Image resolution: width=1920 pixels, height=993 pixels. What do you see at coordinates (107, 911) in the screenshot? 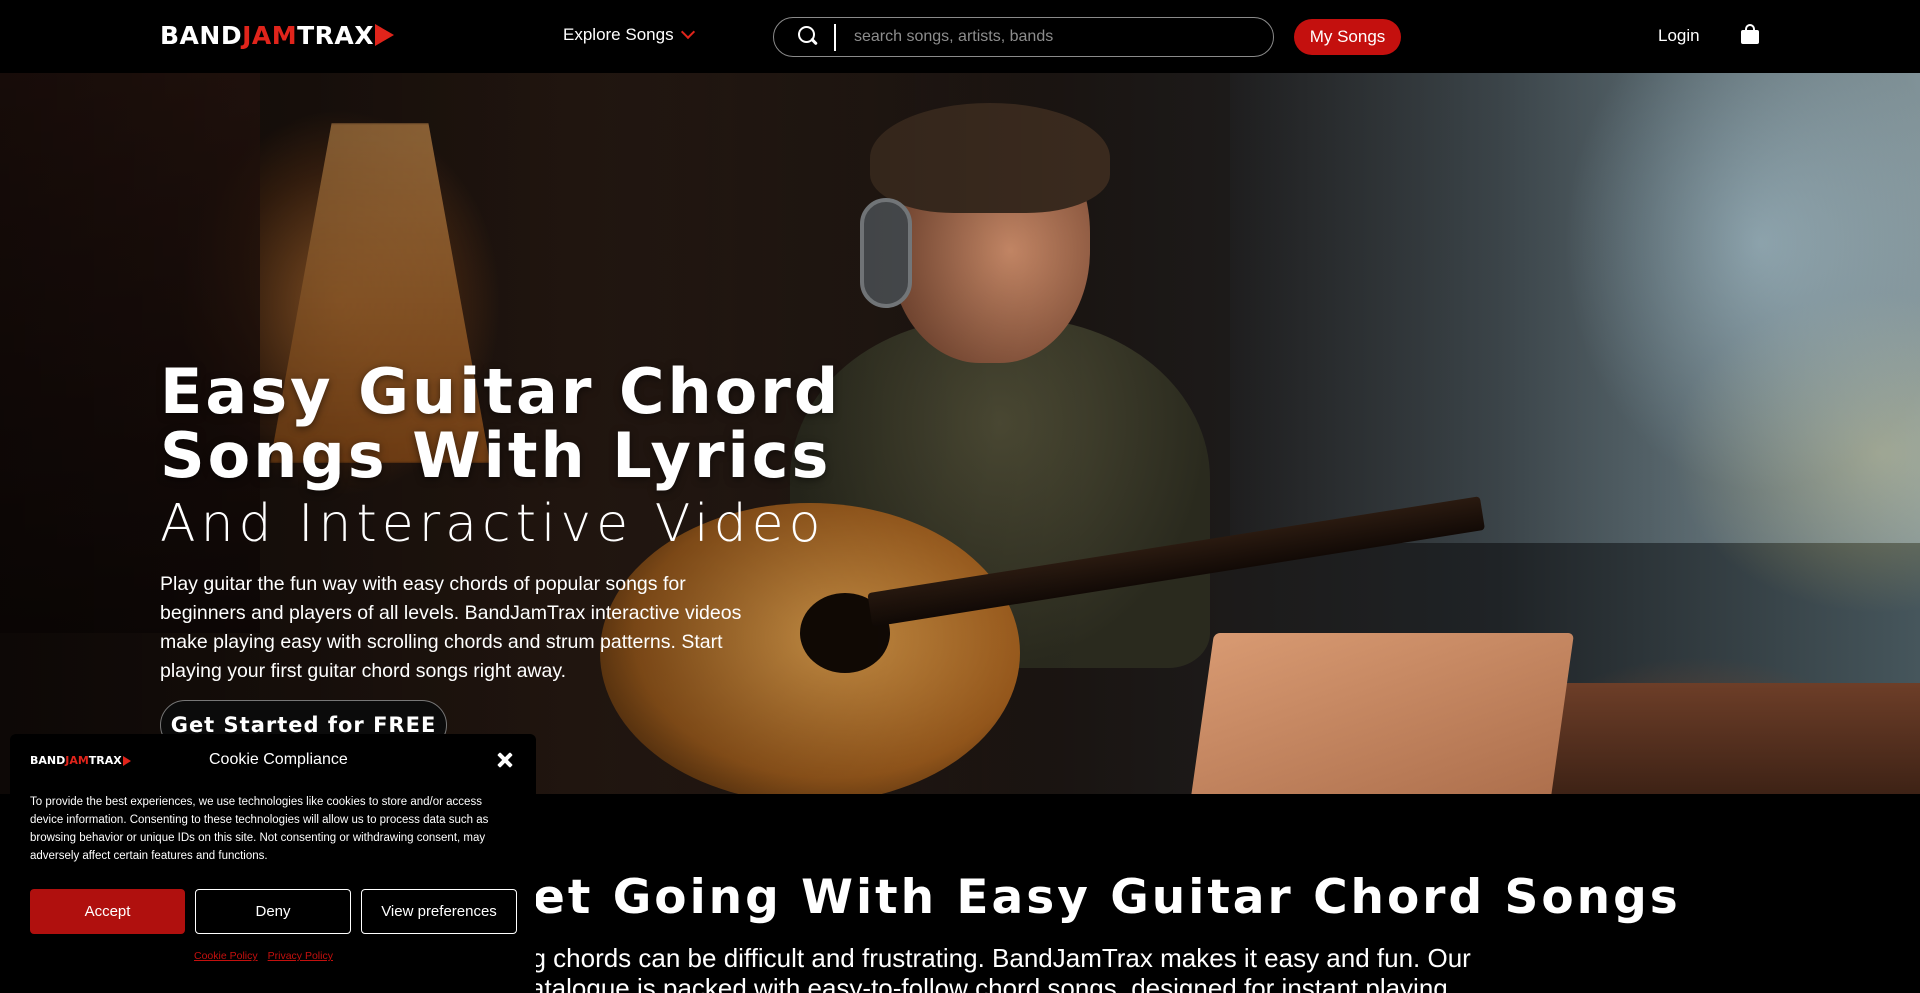
I see `accept-button: Accept` at bounding box center [107, 911].